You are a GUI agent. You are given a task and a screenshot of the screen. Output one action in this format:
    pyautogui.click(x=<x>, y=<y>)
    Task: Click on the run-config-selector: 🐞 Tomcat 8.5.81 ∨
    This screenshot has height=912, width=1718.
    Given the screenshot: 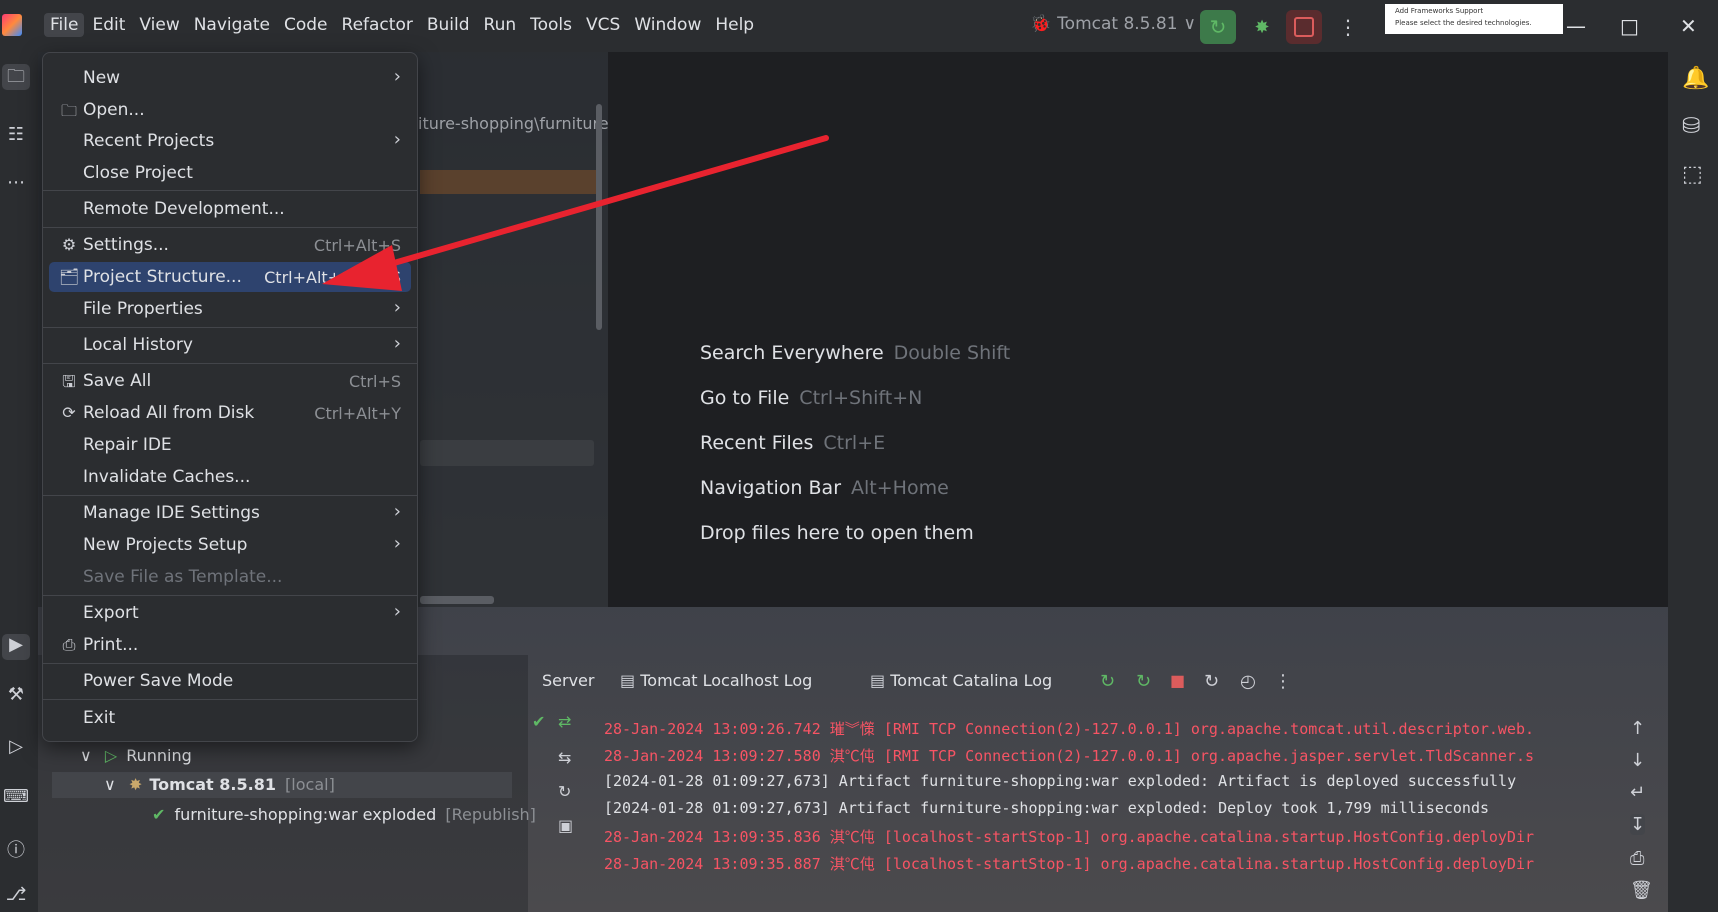 What is the action you would take?
    pyautogui.click(x=1113, y=24)
    